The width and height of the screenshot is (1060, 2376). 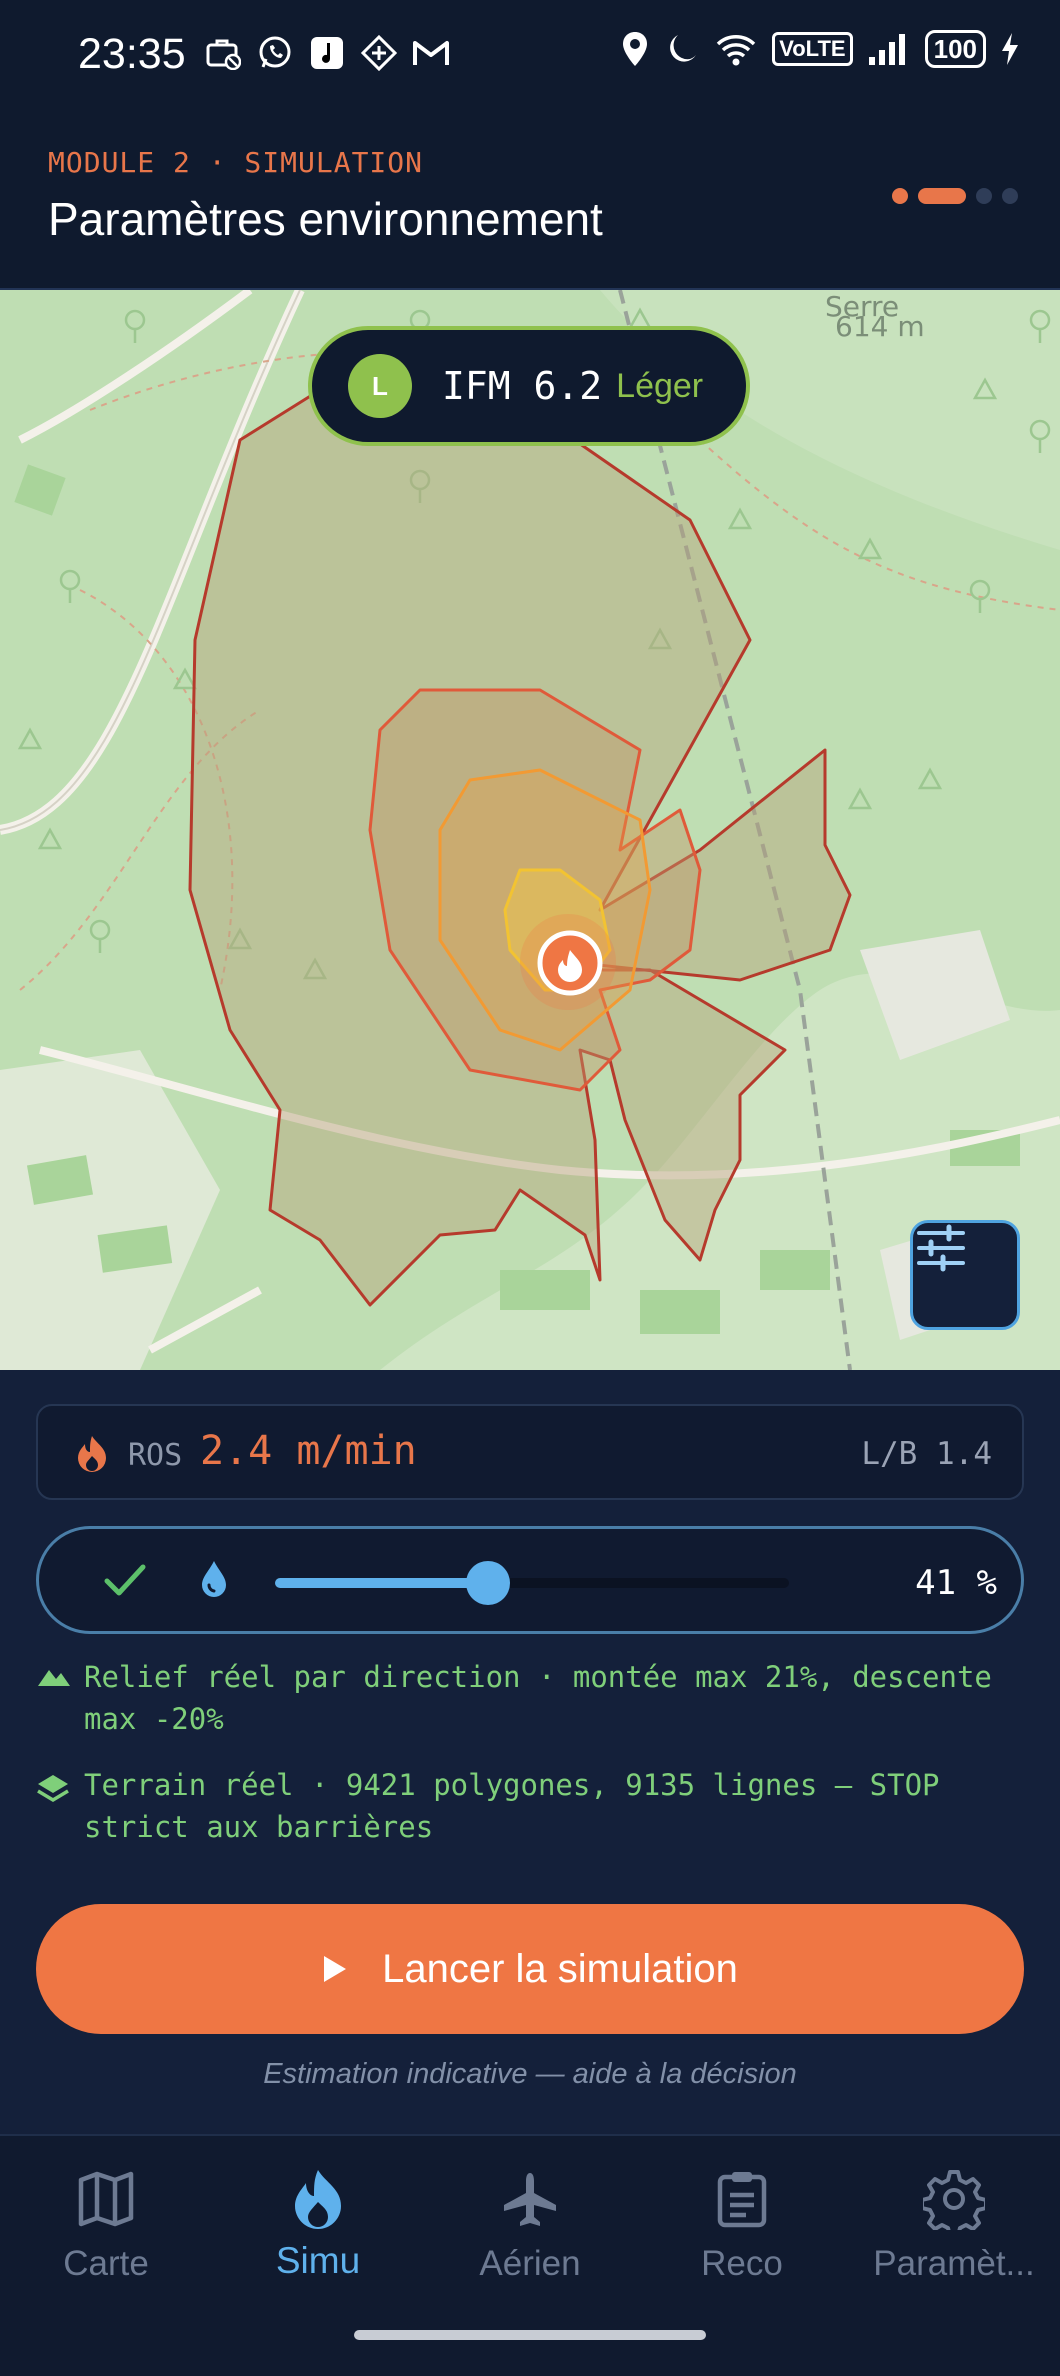 I want to click on notification-icons, so click(x=327, y=53).